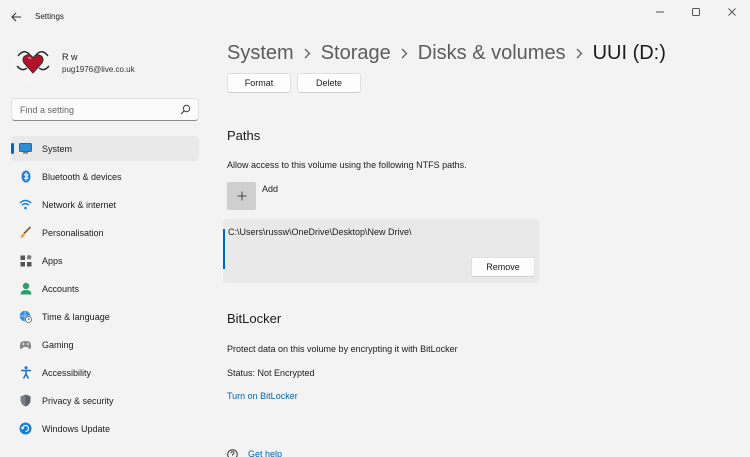 This screenshot has height=457, width=750. Describe the element at coordinates (98, 69) in the screenshot. I see `user-email: pug1976@live.co.uk` at that location.